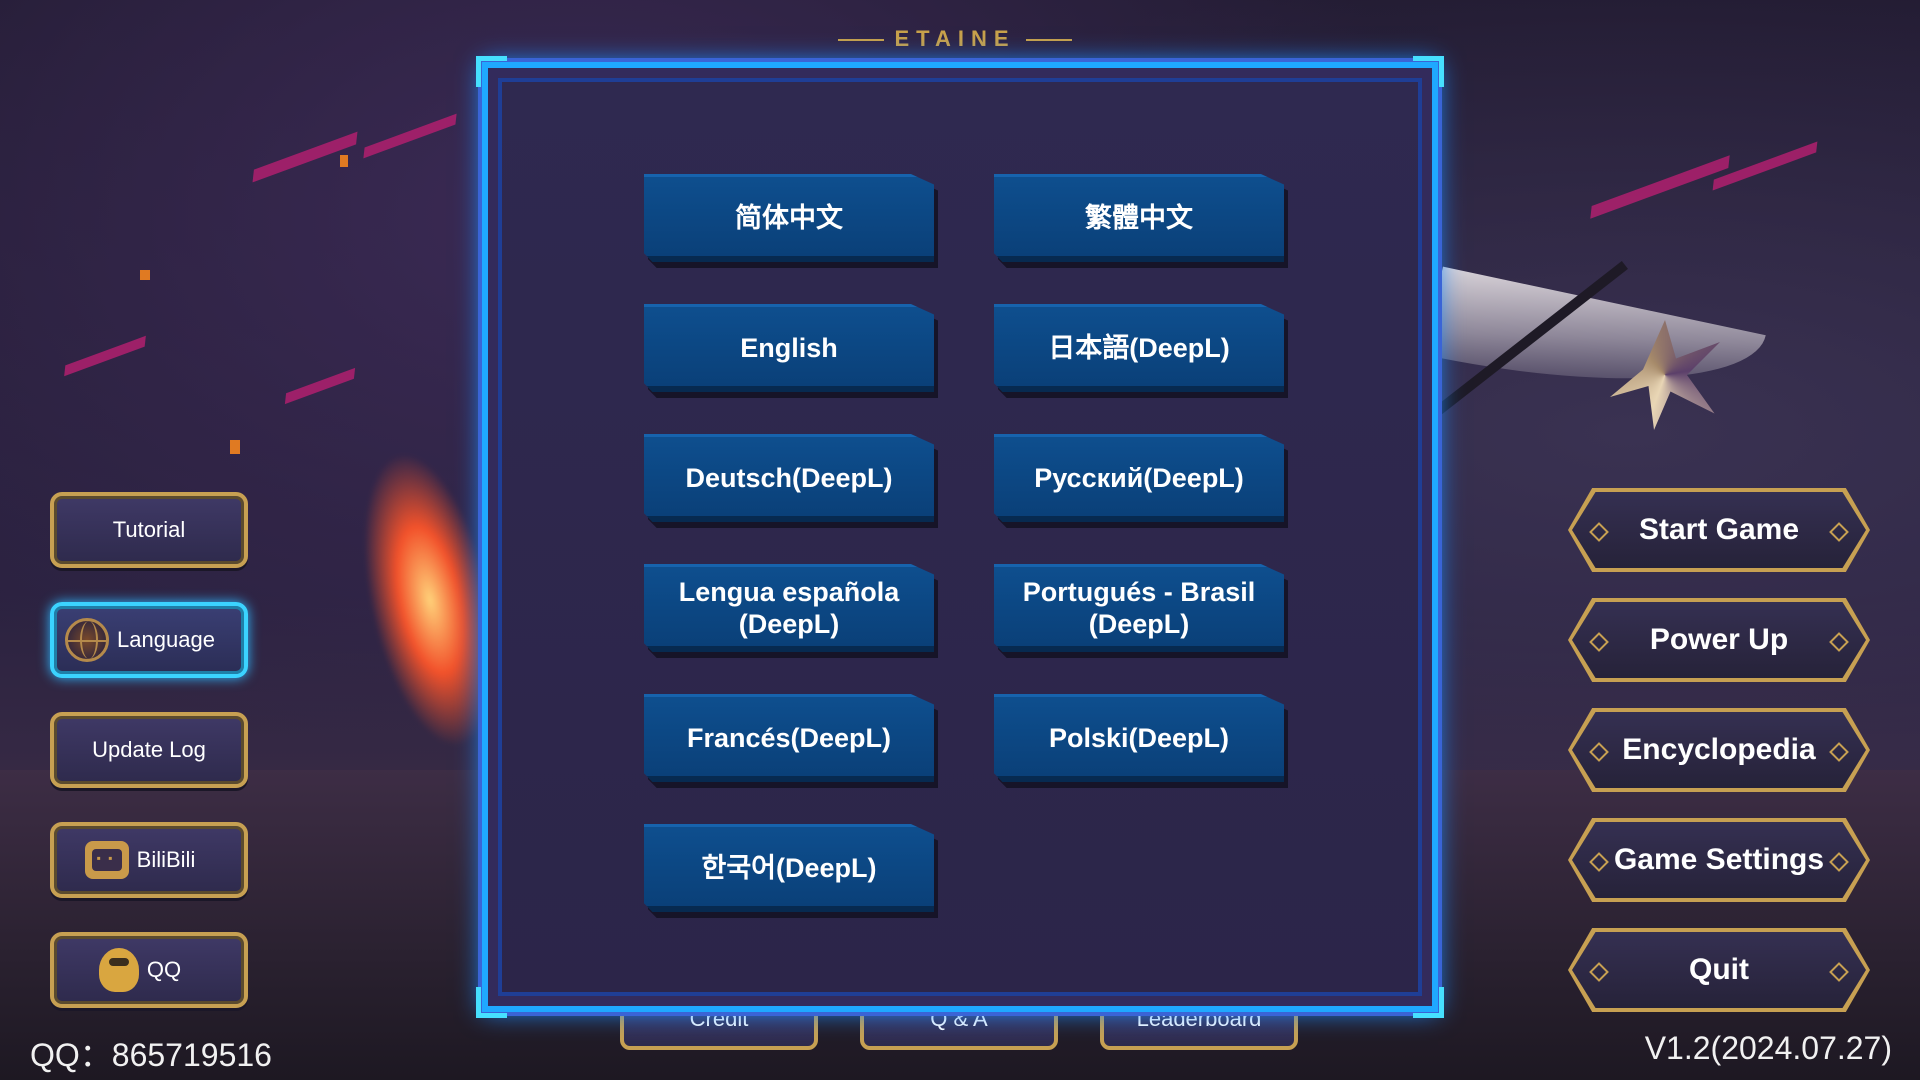  I want to click on language-option-english: English, so click(789, 348).